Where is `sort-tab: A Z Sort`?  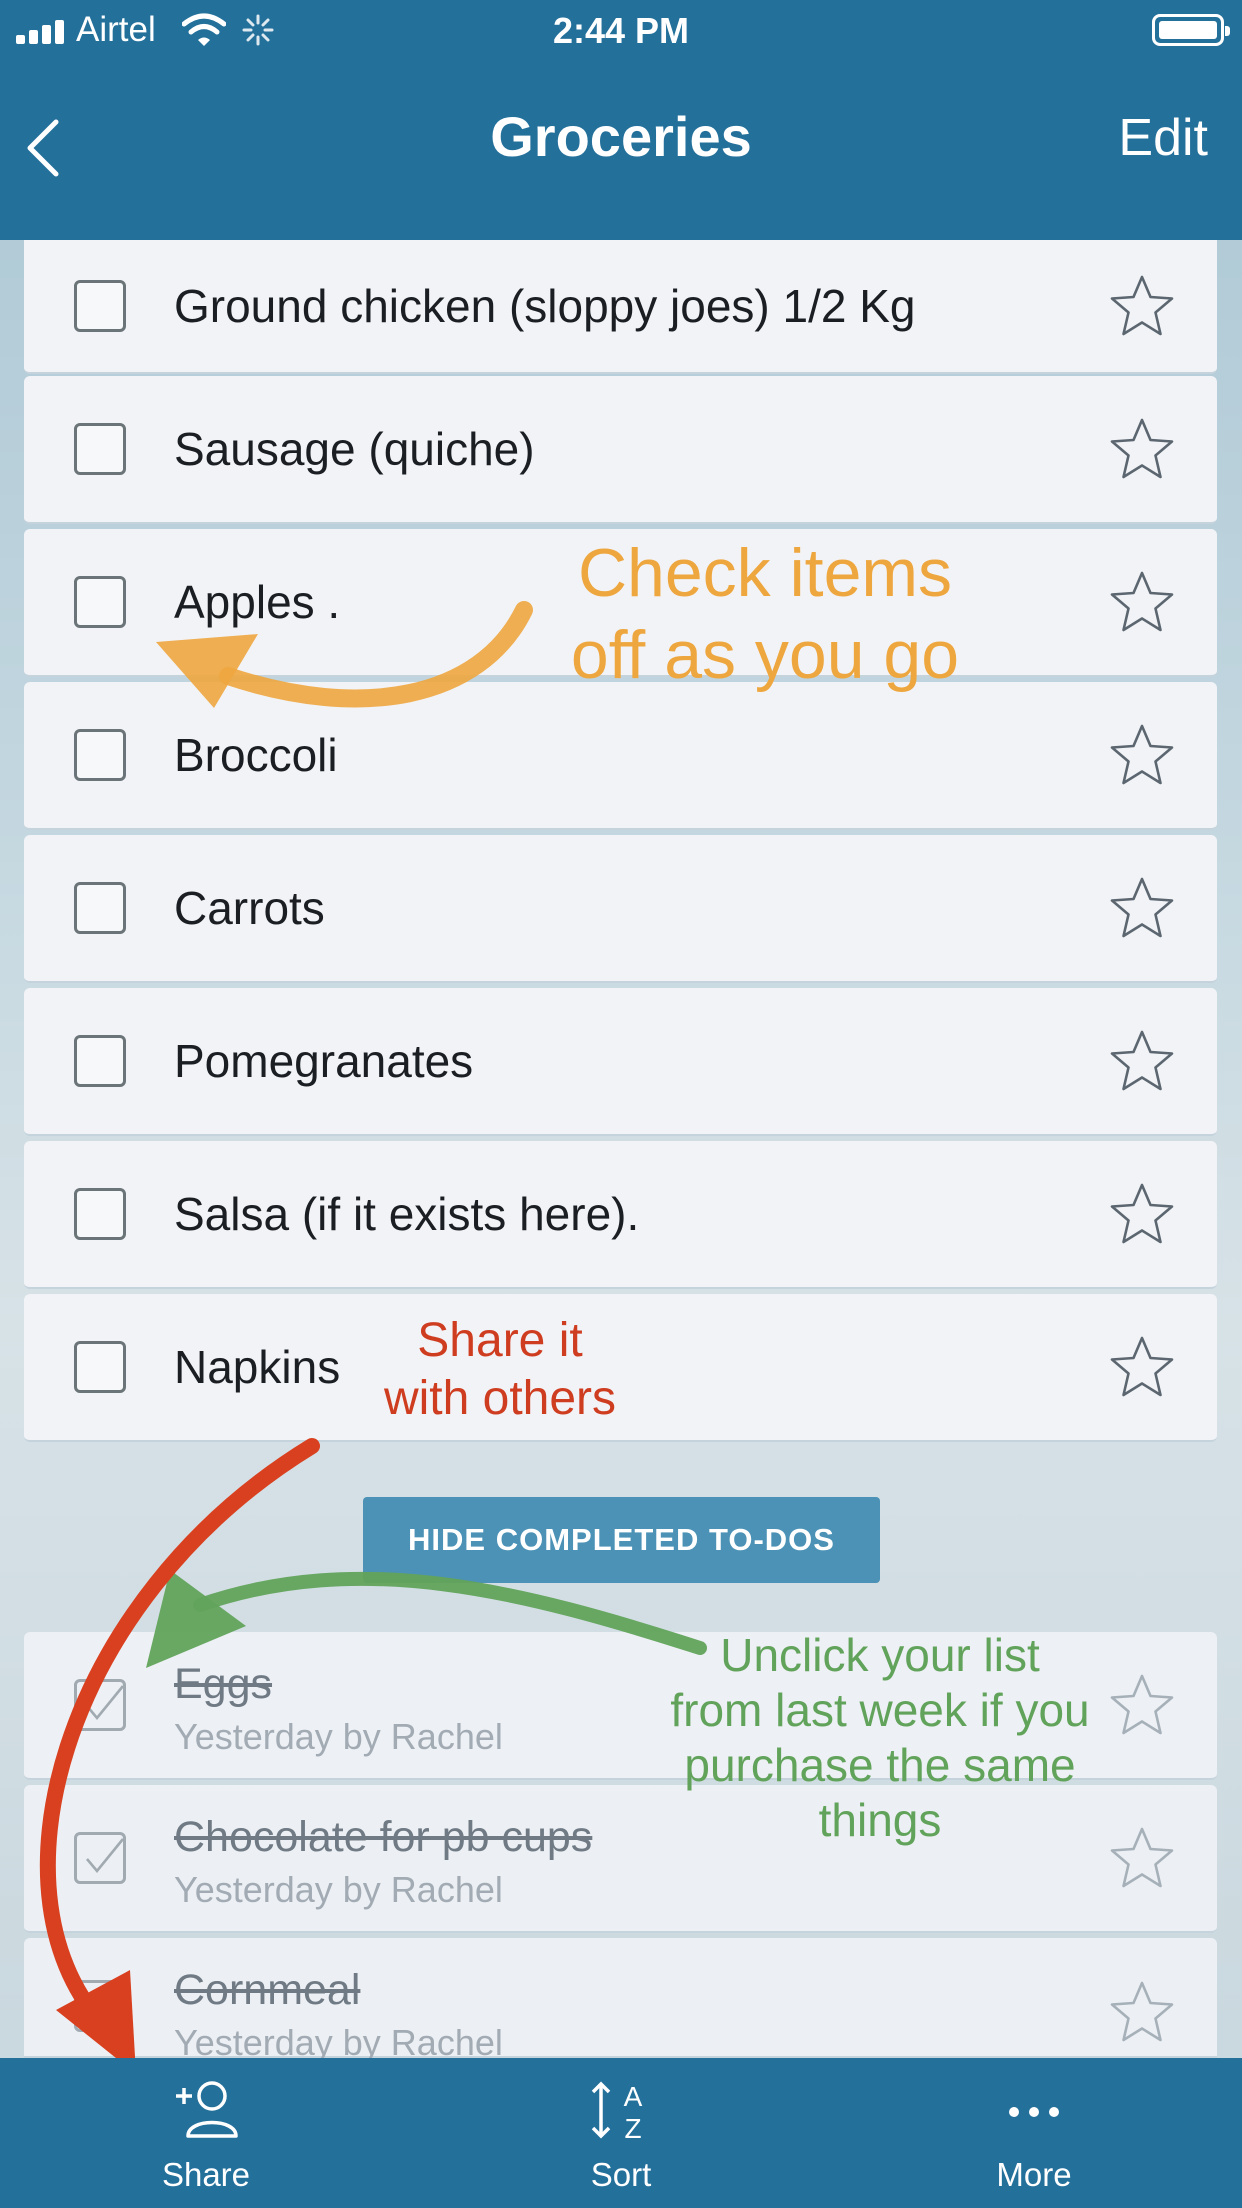
sort-tab: A Z Sort is located at coordinates (621, 2133).